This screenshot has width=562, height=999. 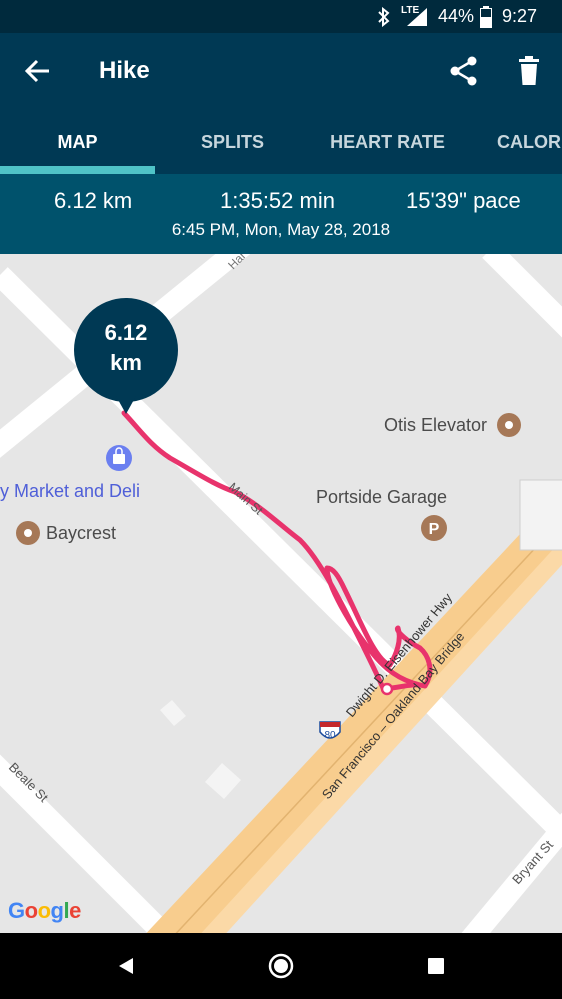 What do you see at coordinates (126, 966) in the screenshot?
I see `nav-back-icon` at bounding box center [126, 966].